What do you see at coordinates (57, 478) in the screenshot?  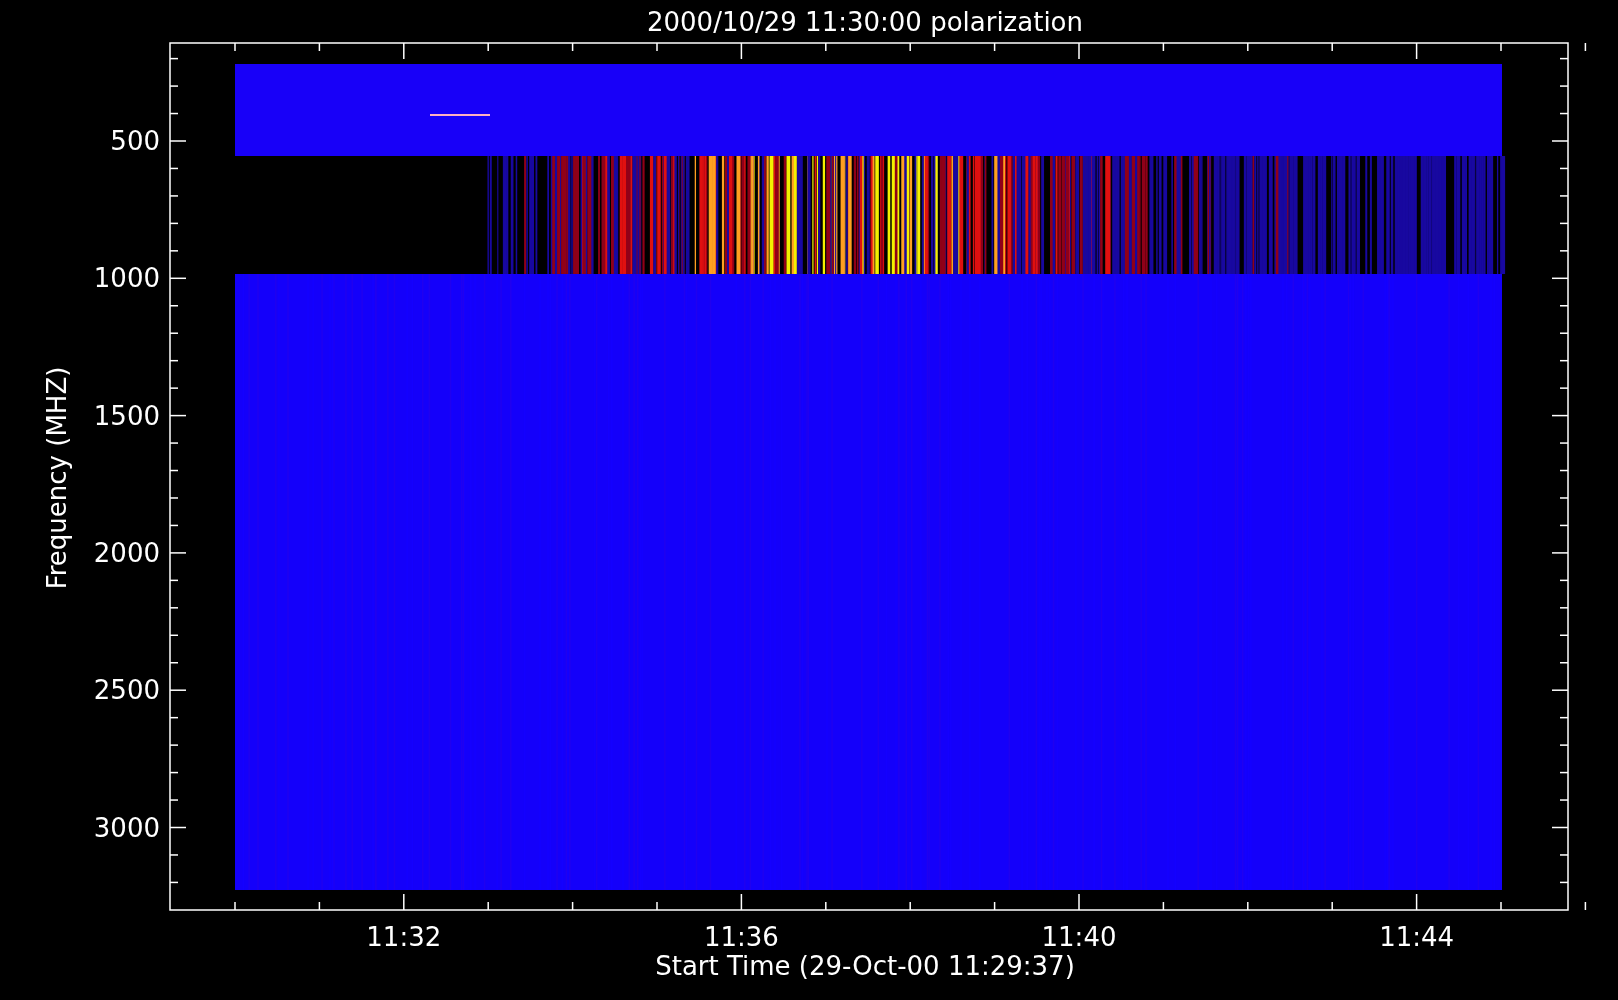 I see `axis-label: Frequency (MHZ)` at bounding box center [57, 478].